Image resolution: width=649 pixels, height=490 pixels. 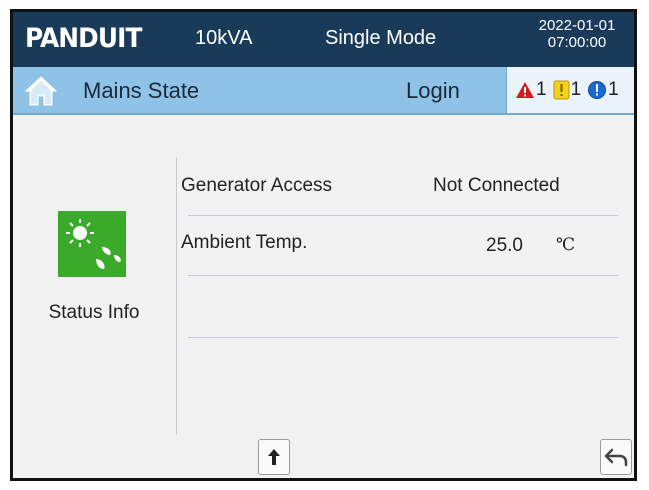 I want to click on back-button, so click(x=616, y=457).